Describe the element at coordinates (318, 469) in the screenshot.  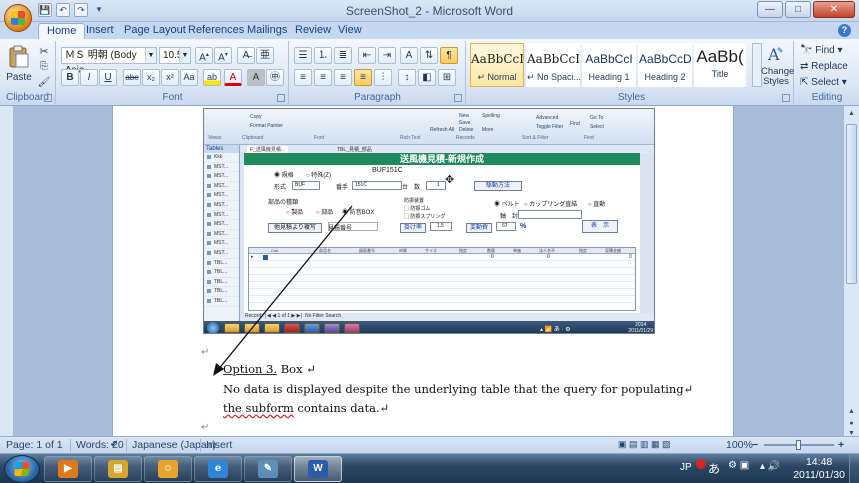
I see `taskbar-app-word: W` at that location.